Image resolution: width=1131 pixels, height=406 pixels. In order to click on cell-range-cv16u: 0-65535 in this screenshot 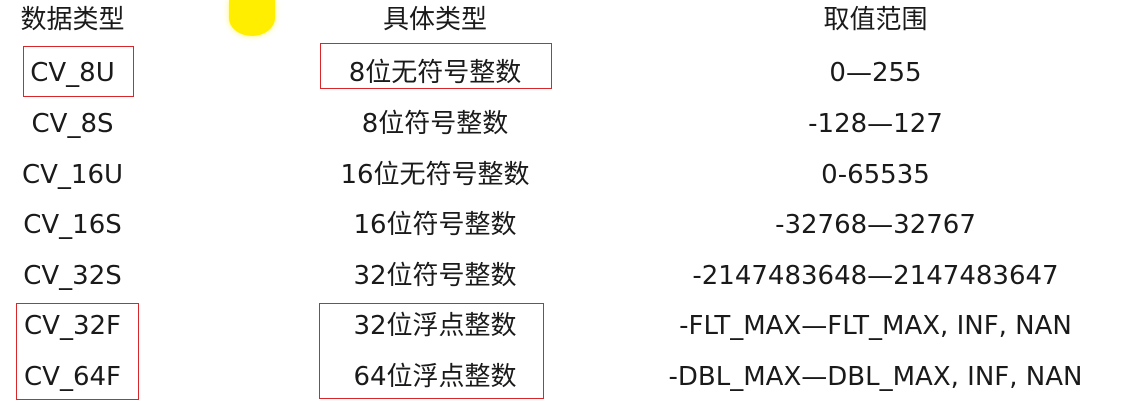, I will do `click(875, 175)`.